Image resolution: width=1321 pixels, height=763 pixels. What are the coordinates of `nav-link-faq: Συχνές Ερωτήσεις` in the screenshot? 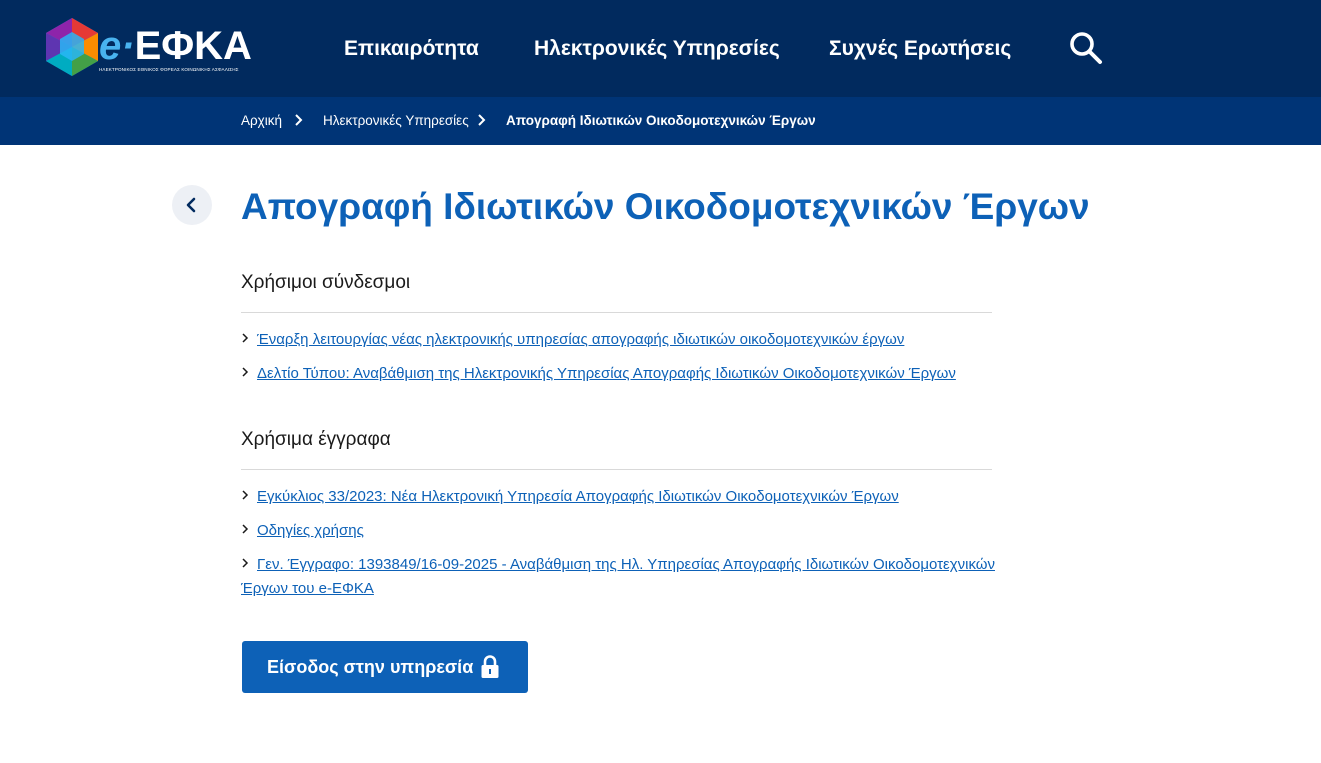 It's located at (920, 49).